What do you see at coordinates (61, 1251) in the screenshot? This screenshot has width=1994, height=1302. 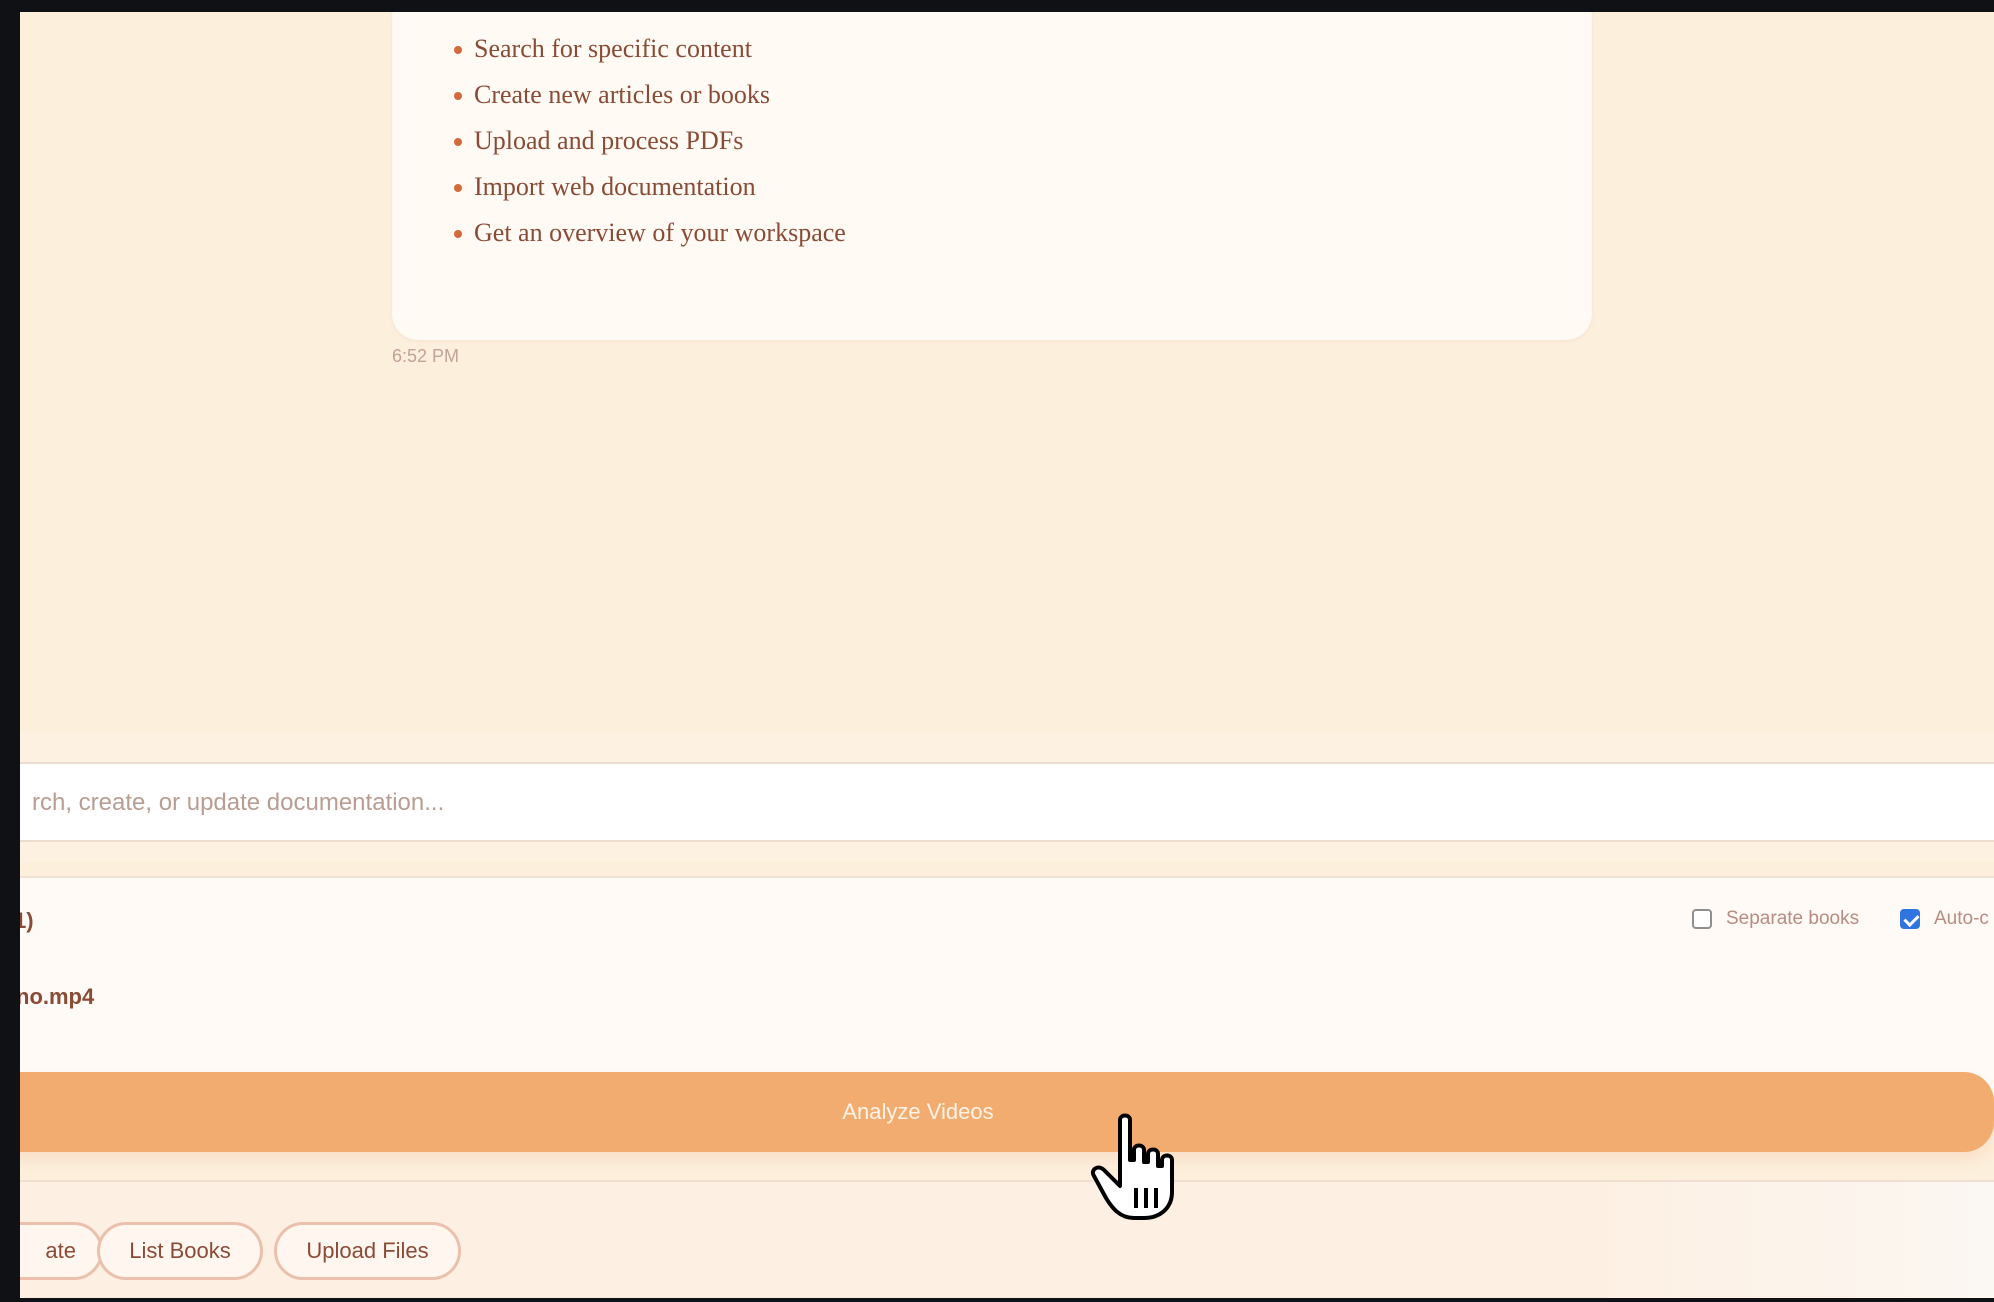 I see `update-button: ate` at bounding box center [61, 1251].